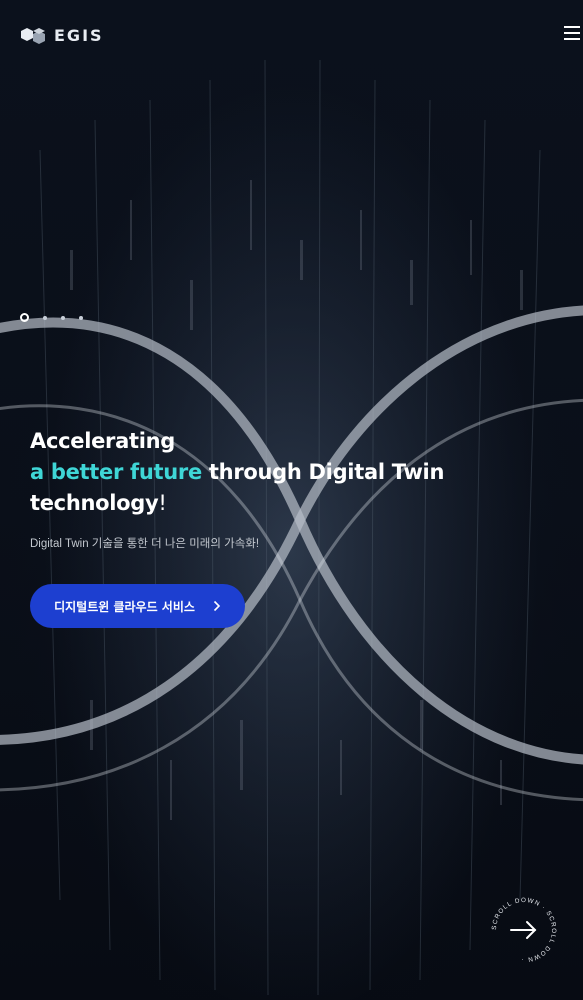  Describe the element at coordinates (116, 472) in the screenshot. I see `headline-accent: a better future` at that location.